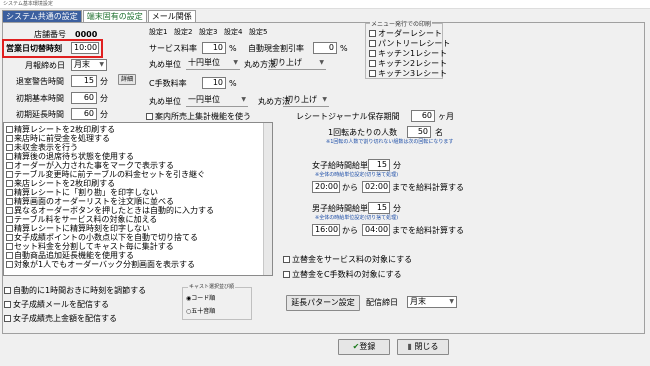 Image resolution: width=650 pixels, height=366 pixels. I want to click on initial-extension-time-unit: 分, so click(104, 114).